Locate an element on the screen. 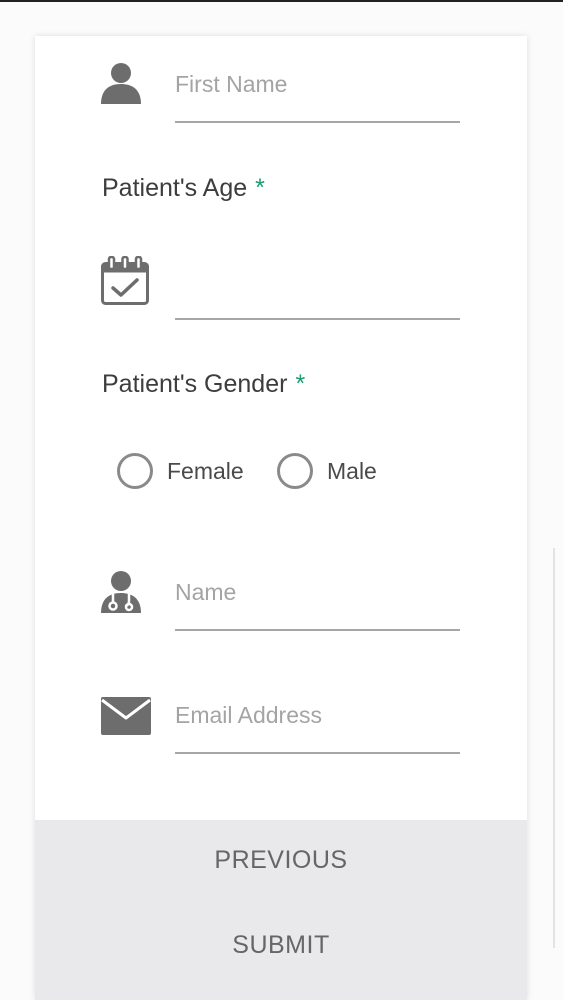 The image size is (563, 1000). age-label-text: Patient's Age is located at coordinates (175, 188).